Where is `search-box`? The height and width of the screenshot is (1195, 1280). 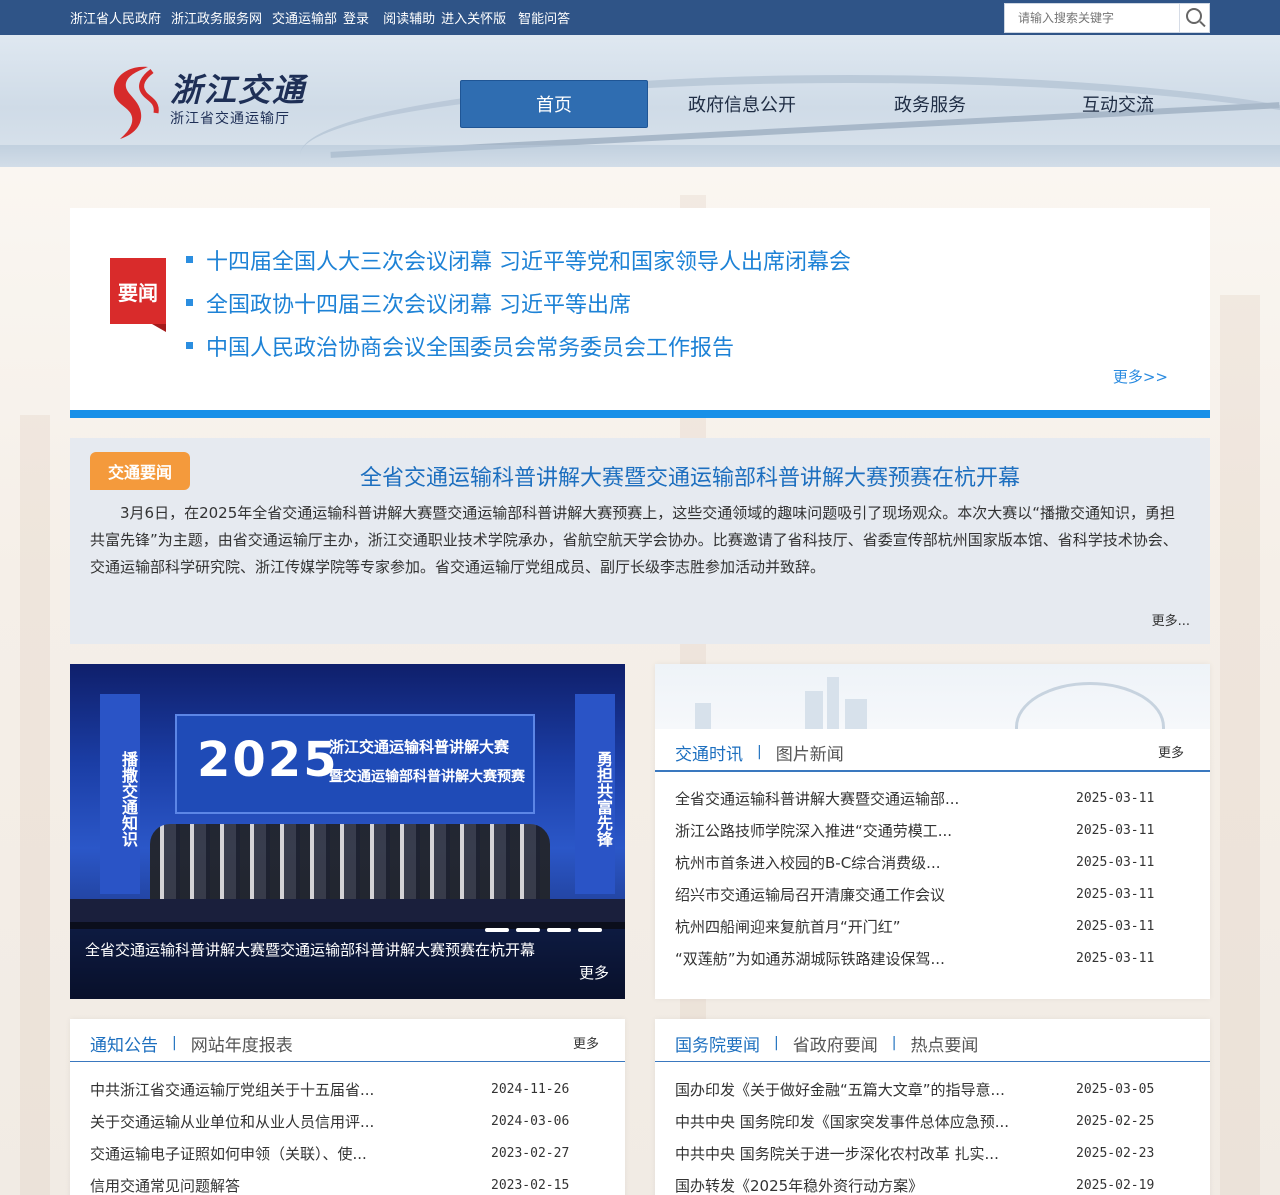 search-box is located at coordinates (1107, 18).